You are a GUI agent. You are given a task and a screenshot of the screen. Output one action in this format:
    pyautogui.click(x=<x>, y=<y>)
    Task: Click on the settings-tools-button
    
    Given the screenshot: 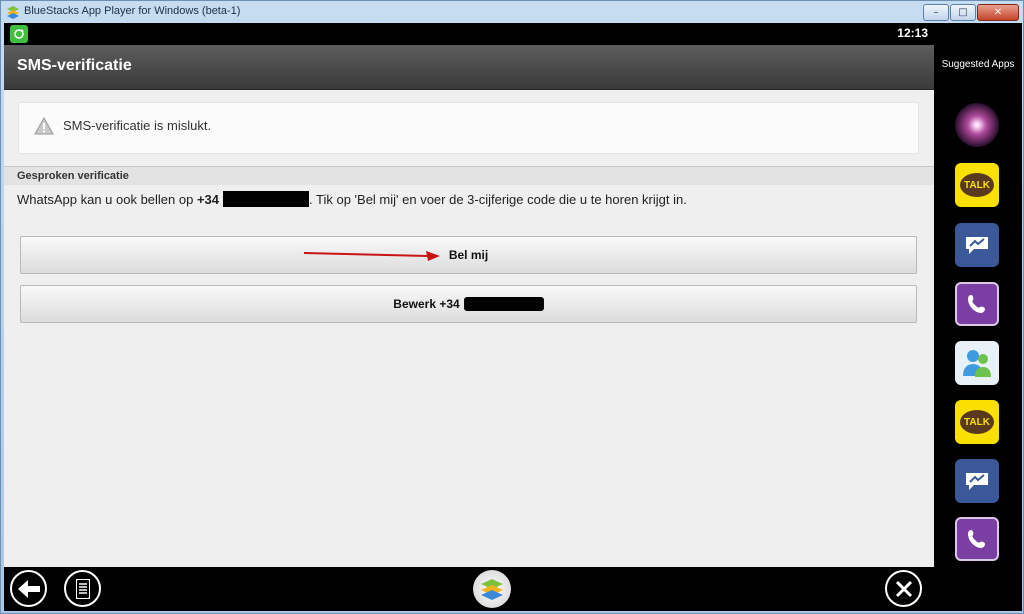 What is the action you would take?
    pyautogui.click(x=903, y=588)
    